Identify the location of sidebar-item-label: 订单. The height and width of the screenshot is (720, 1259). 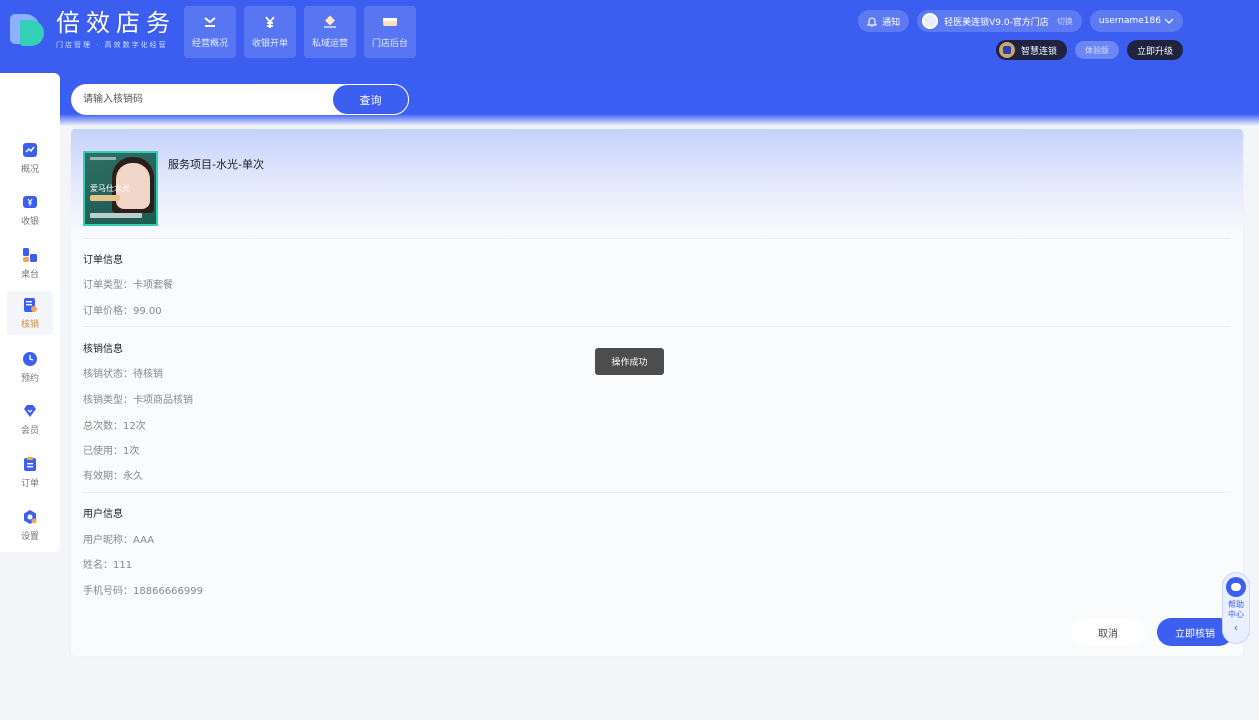
(29, 483).